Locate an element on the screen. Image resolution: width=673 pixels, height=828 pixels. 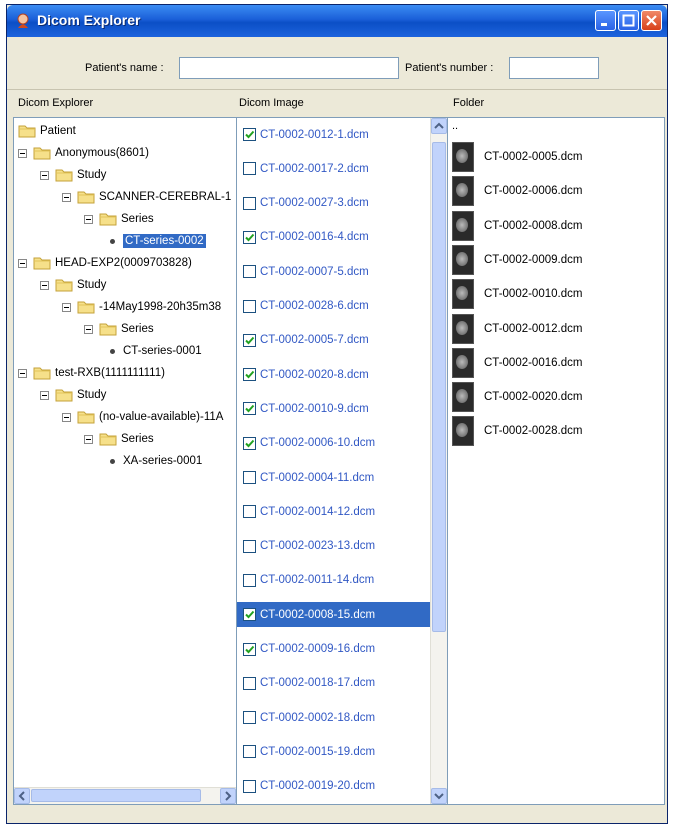
scroll-down-button is located at coordinates (439, 796).